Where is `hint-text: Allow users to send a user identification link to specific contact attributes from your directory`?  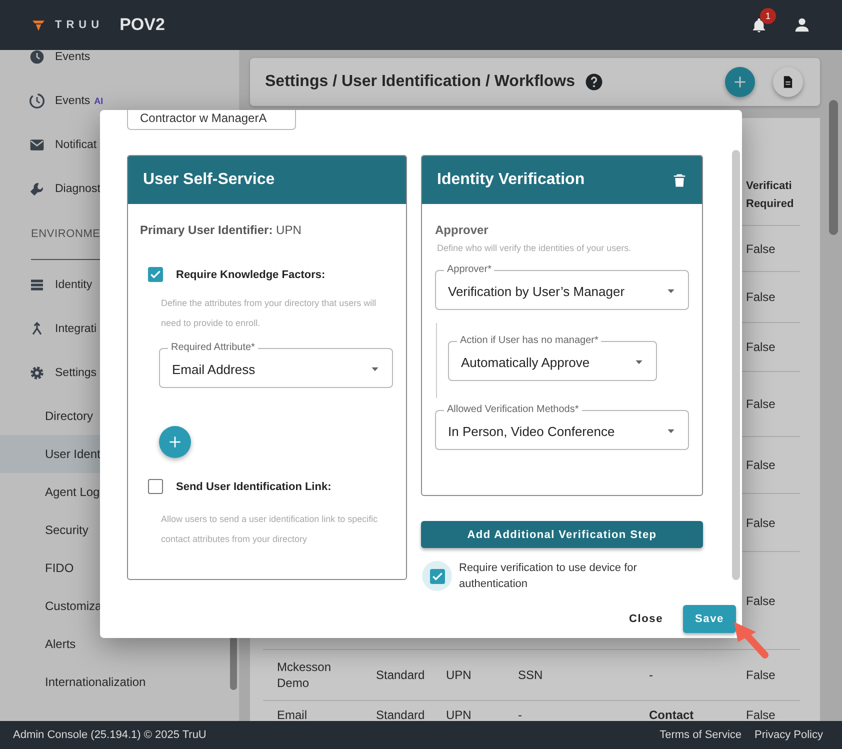
hint-text: Allow users to send a user identification link to specific contact attributes from your directory is located at coordinates (270, 529).